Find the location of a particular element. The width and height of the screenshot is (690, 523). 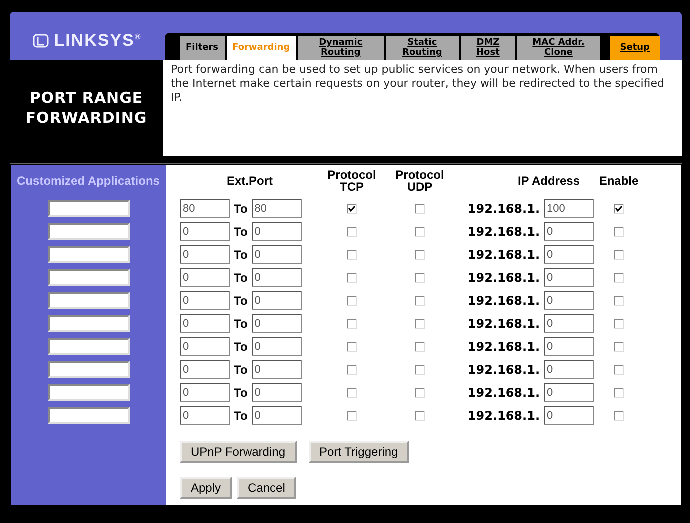

nav-tab: Static Routing is located at coordinates (423, 48).